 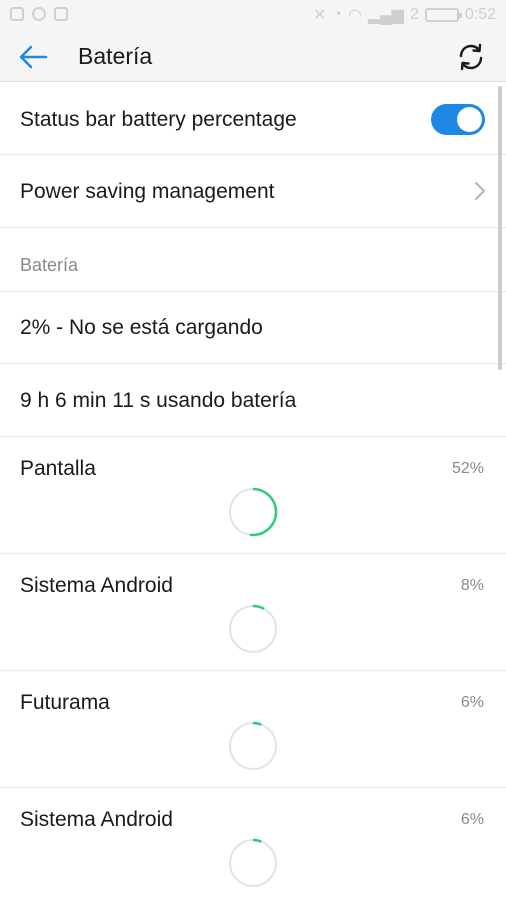 What do you see at coordinates (480, 14) in the screenshot?
I see `status-time: 0:52` at bounding box center [480, 14].